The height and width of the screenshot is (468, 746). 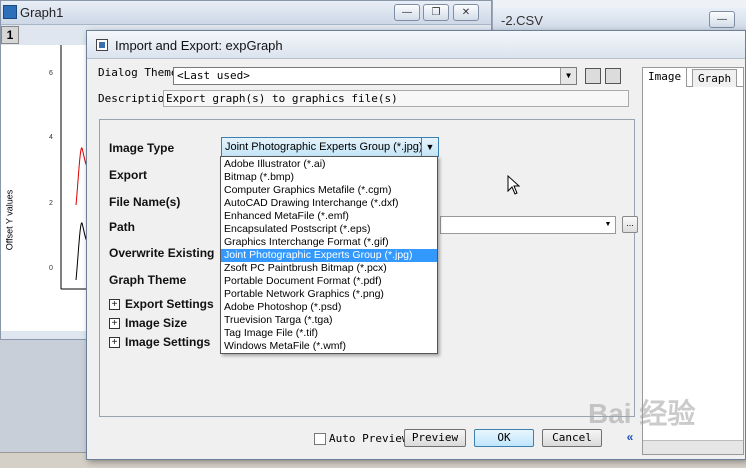 I want to click on export-settings-label: Export Settings, so click(x=169, y=304).